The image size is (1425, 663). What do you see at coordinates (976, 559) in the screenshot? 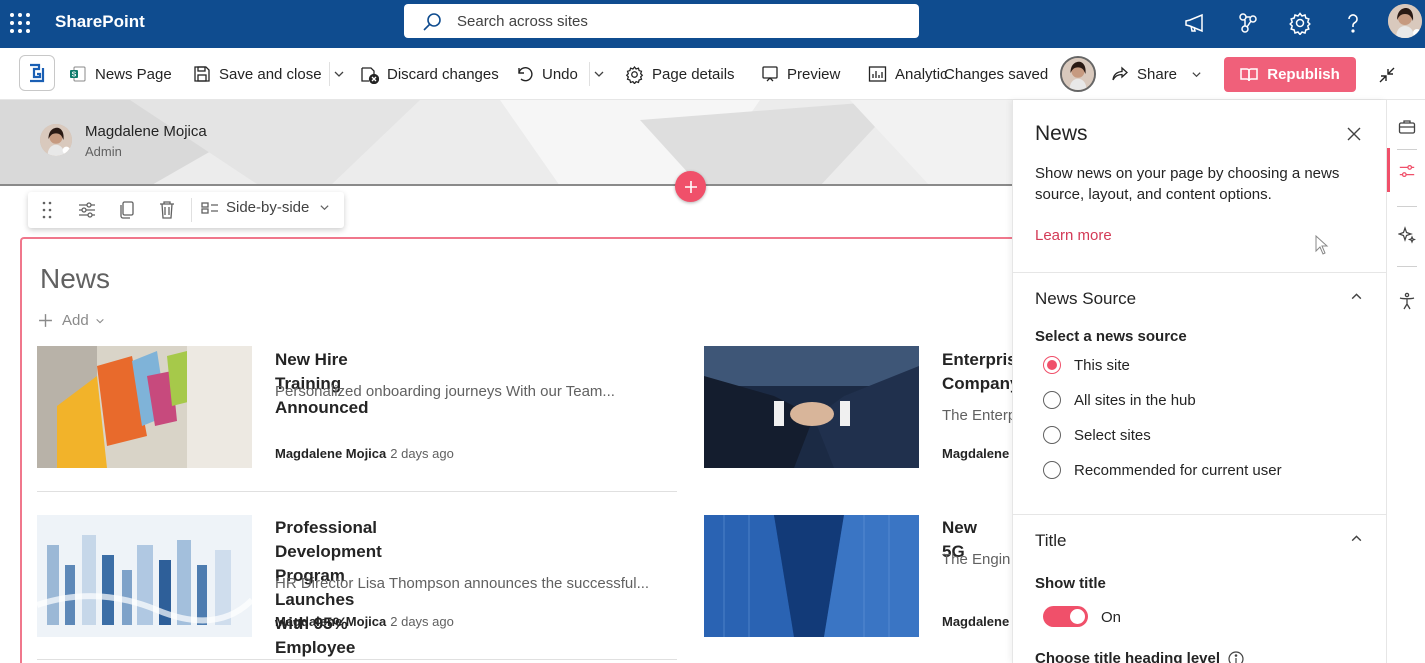
I see `news-item-description: The Engin` at bounding box center [976, 559].